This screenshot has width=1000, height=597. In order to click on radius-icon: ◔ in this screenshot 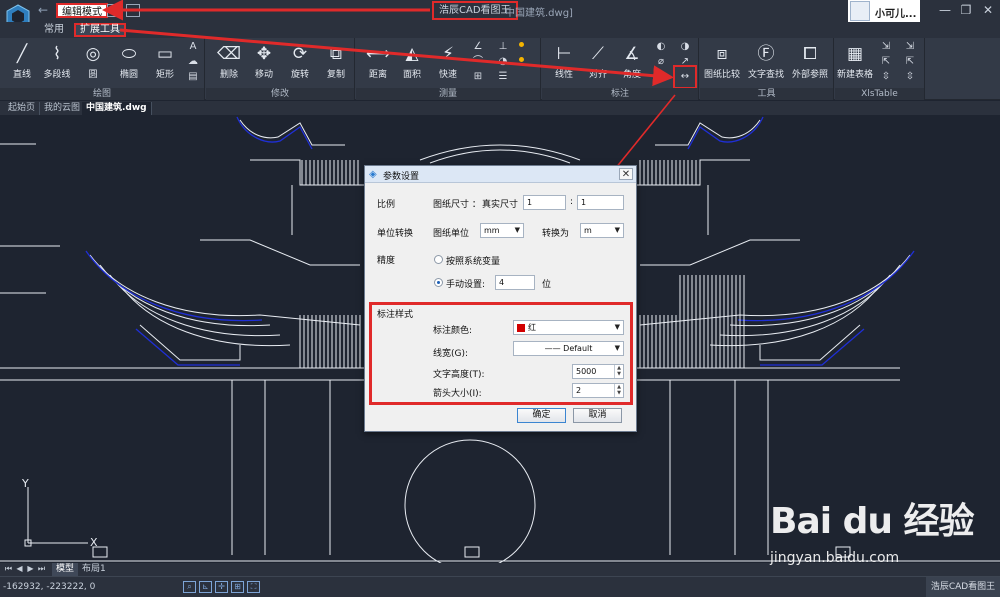, I will do `click(503, 62)`.